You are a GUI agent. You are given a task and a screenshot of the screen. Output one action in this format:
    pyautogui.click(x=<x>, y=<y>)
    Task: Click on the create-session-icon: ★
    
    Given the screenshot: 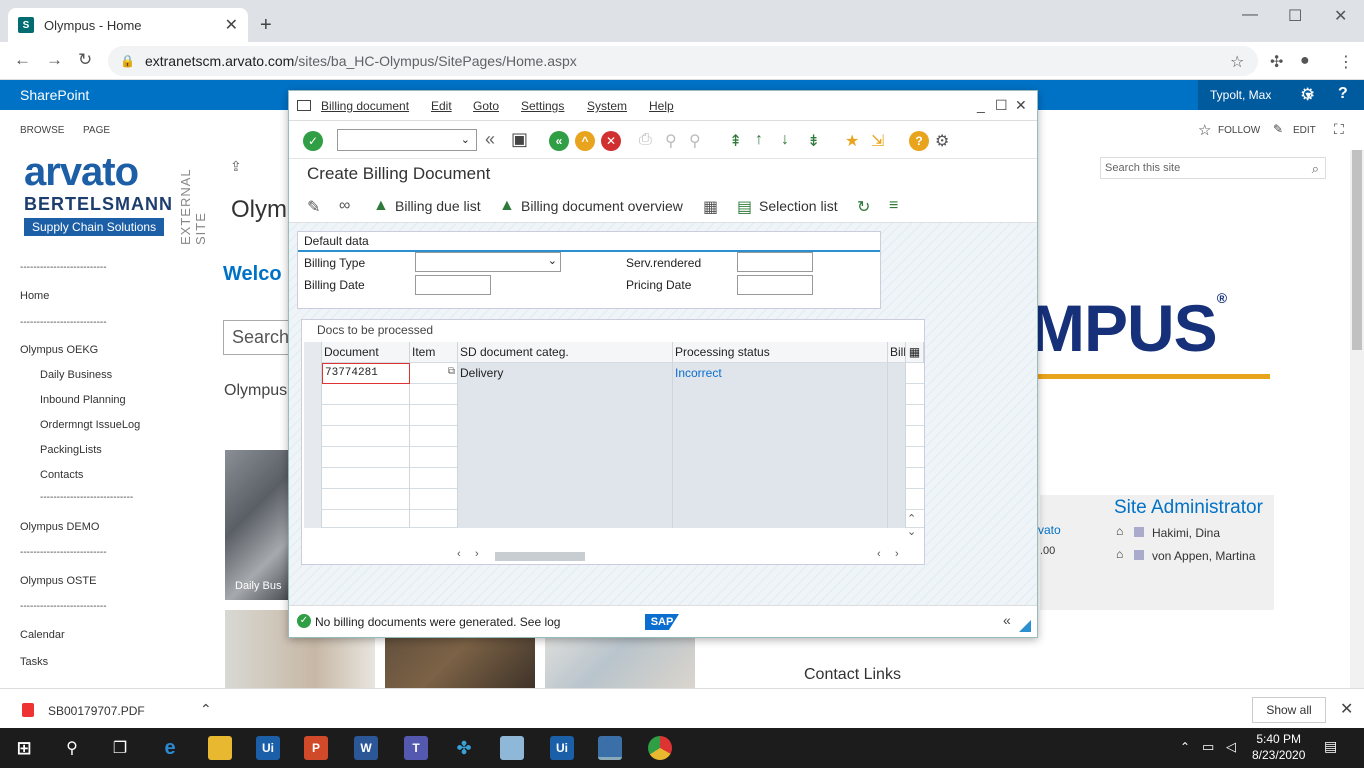 What is the action you would take?
    pyautogui.click(x=852, y=141)
    